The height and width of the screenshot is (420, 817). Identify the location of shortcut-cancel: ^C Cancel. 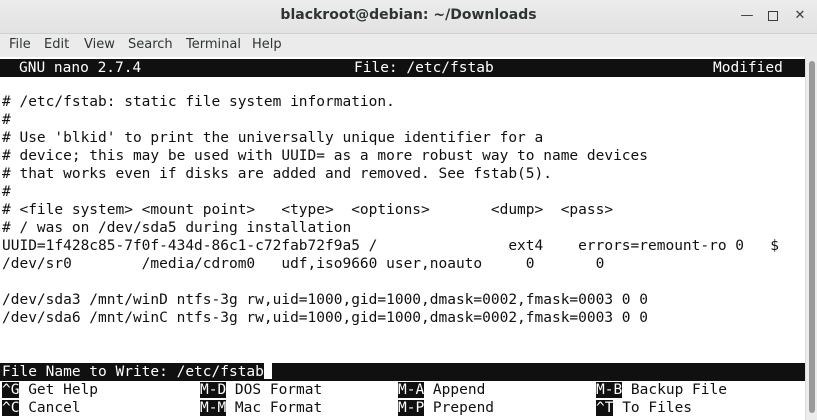
(41, 408).